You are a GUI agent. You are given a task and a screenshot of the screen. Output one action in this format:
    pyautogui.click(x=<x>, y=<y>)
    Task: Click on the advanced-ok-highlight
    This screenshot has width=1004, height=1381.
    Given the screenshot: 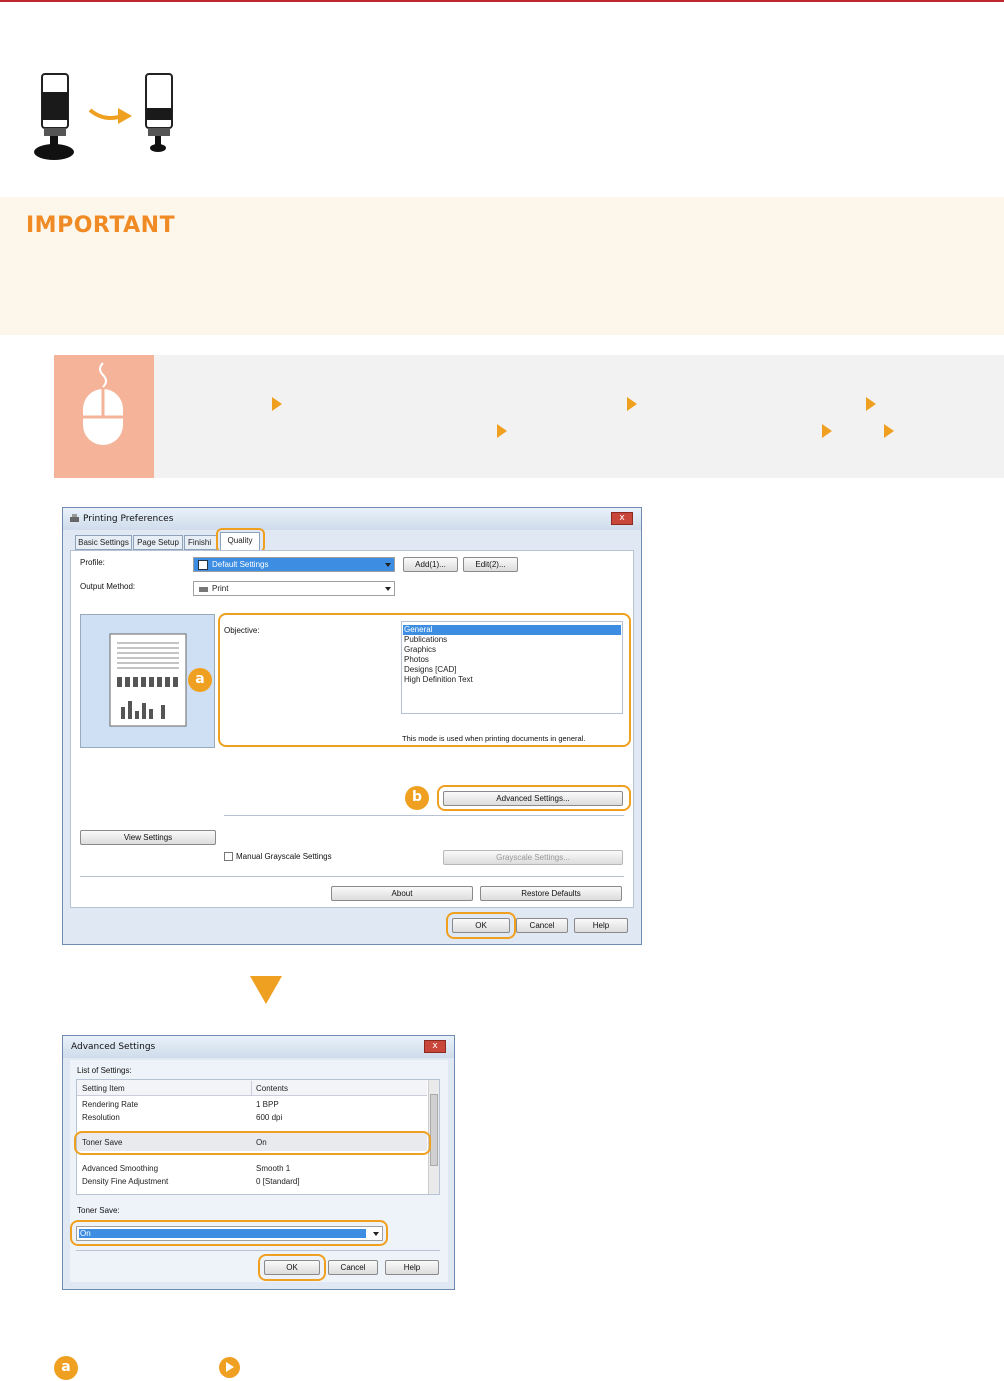 What is the action you would take?
    pyautogui.click(x=292, y=1267)
    